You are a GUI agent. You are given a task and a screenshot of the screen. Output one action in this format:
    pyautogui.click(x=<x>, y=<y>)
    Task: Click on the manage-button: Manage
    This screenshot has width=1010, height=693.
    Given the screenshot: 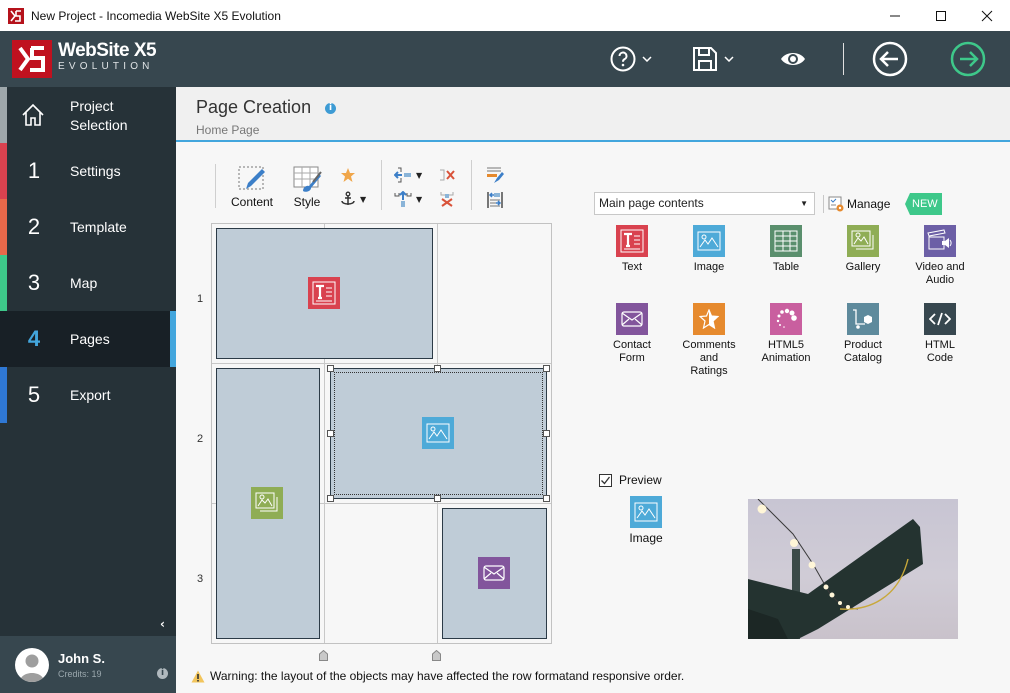 What is the action you would take?
    pyautogui.click(x=856, y=204)
    